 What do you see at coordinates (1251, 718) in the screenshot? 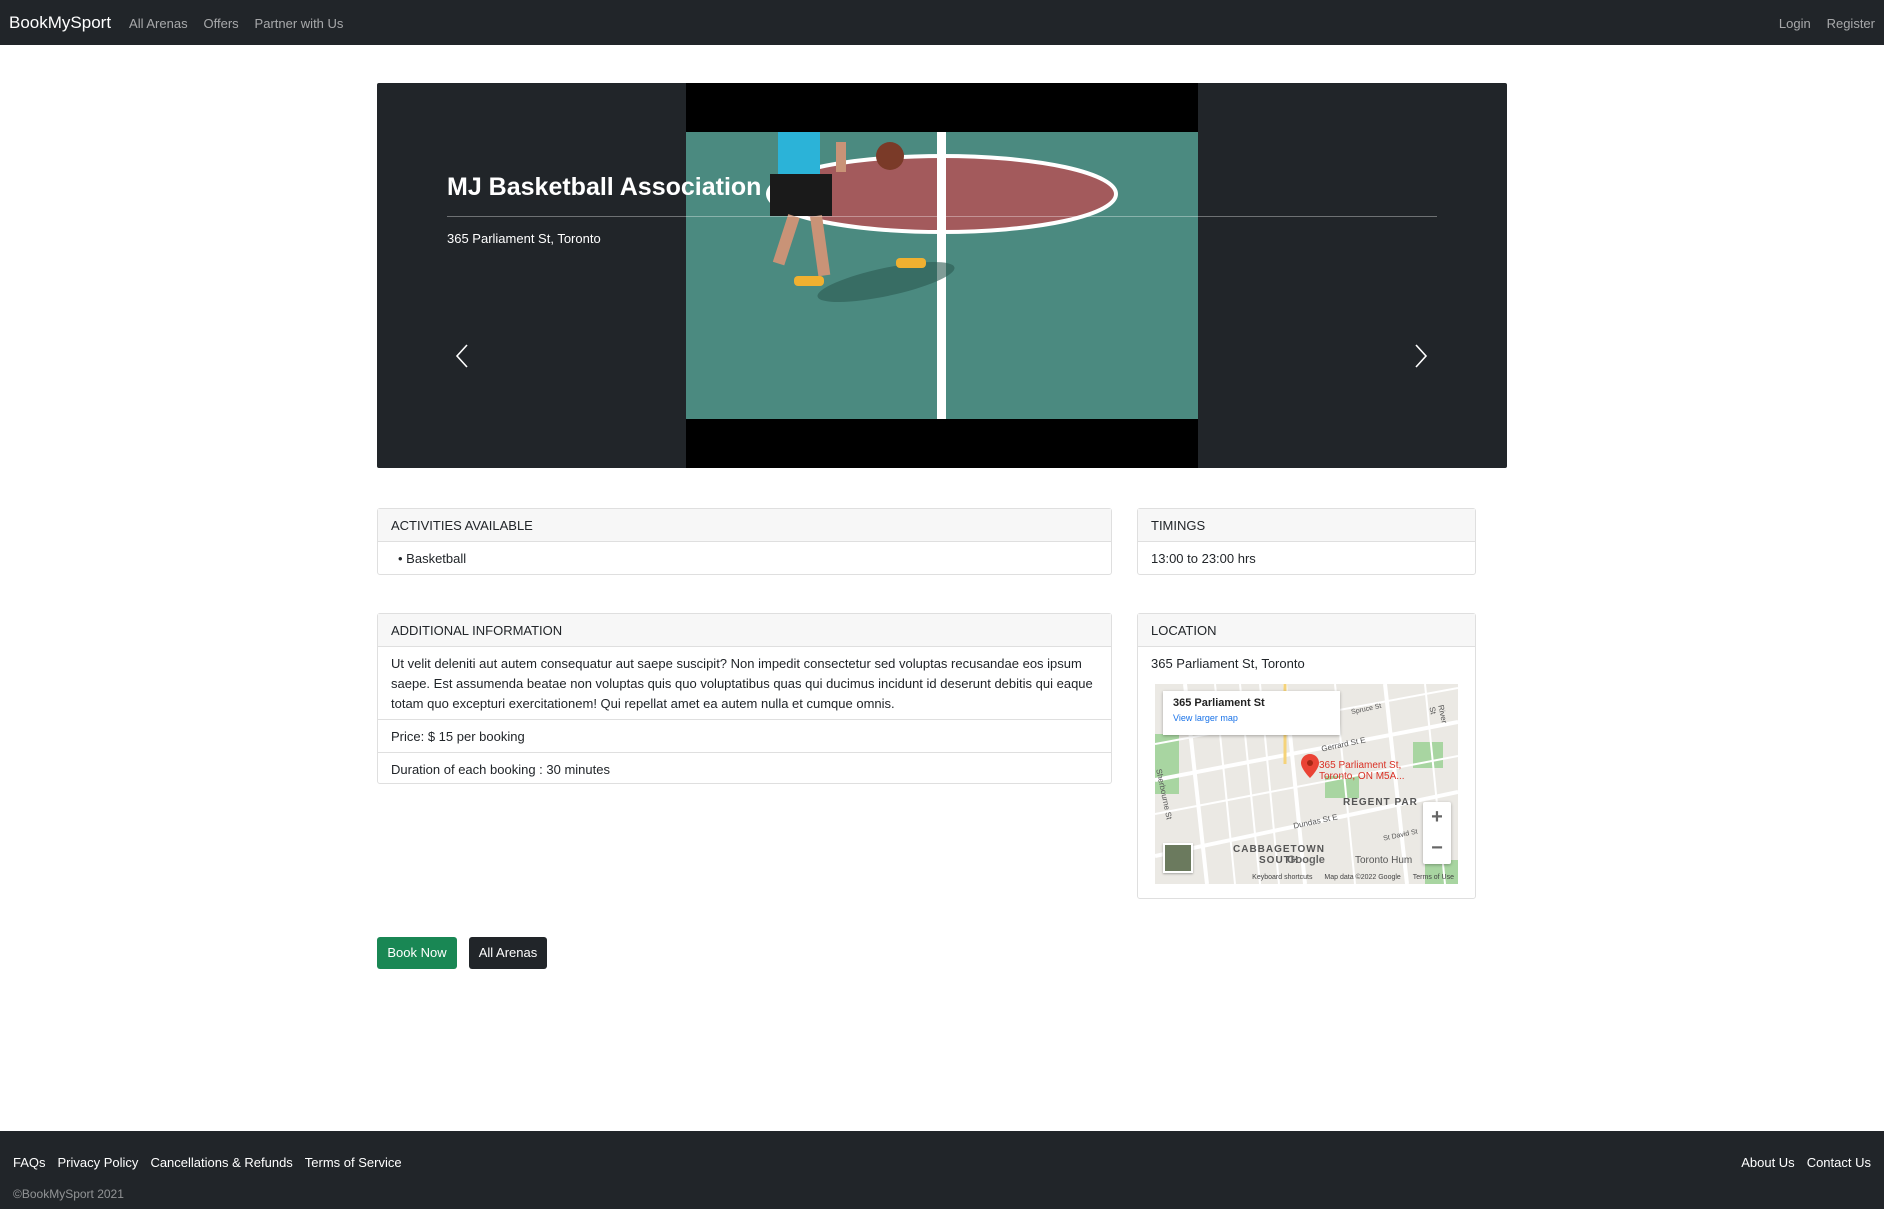
I see `view-larger-map-link: View larger map` at bounding box center [1251, 718].